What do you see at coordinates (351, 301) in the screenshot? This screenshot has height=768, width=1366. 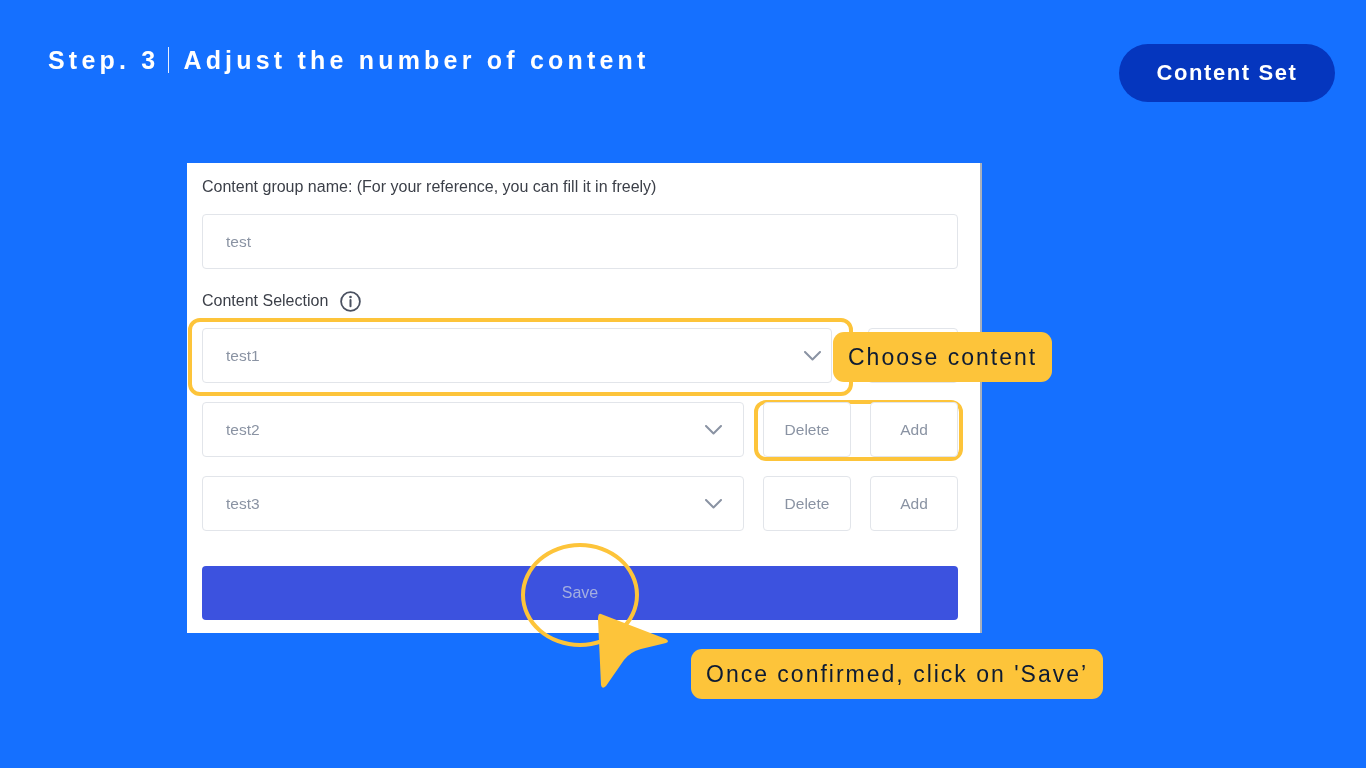 I see `info-icon` at bounding box center [351, 301].